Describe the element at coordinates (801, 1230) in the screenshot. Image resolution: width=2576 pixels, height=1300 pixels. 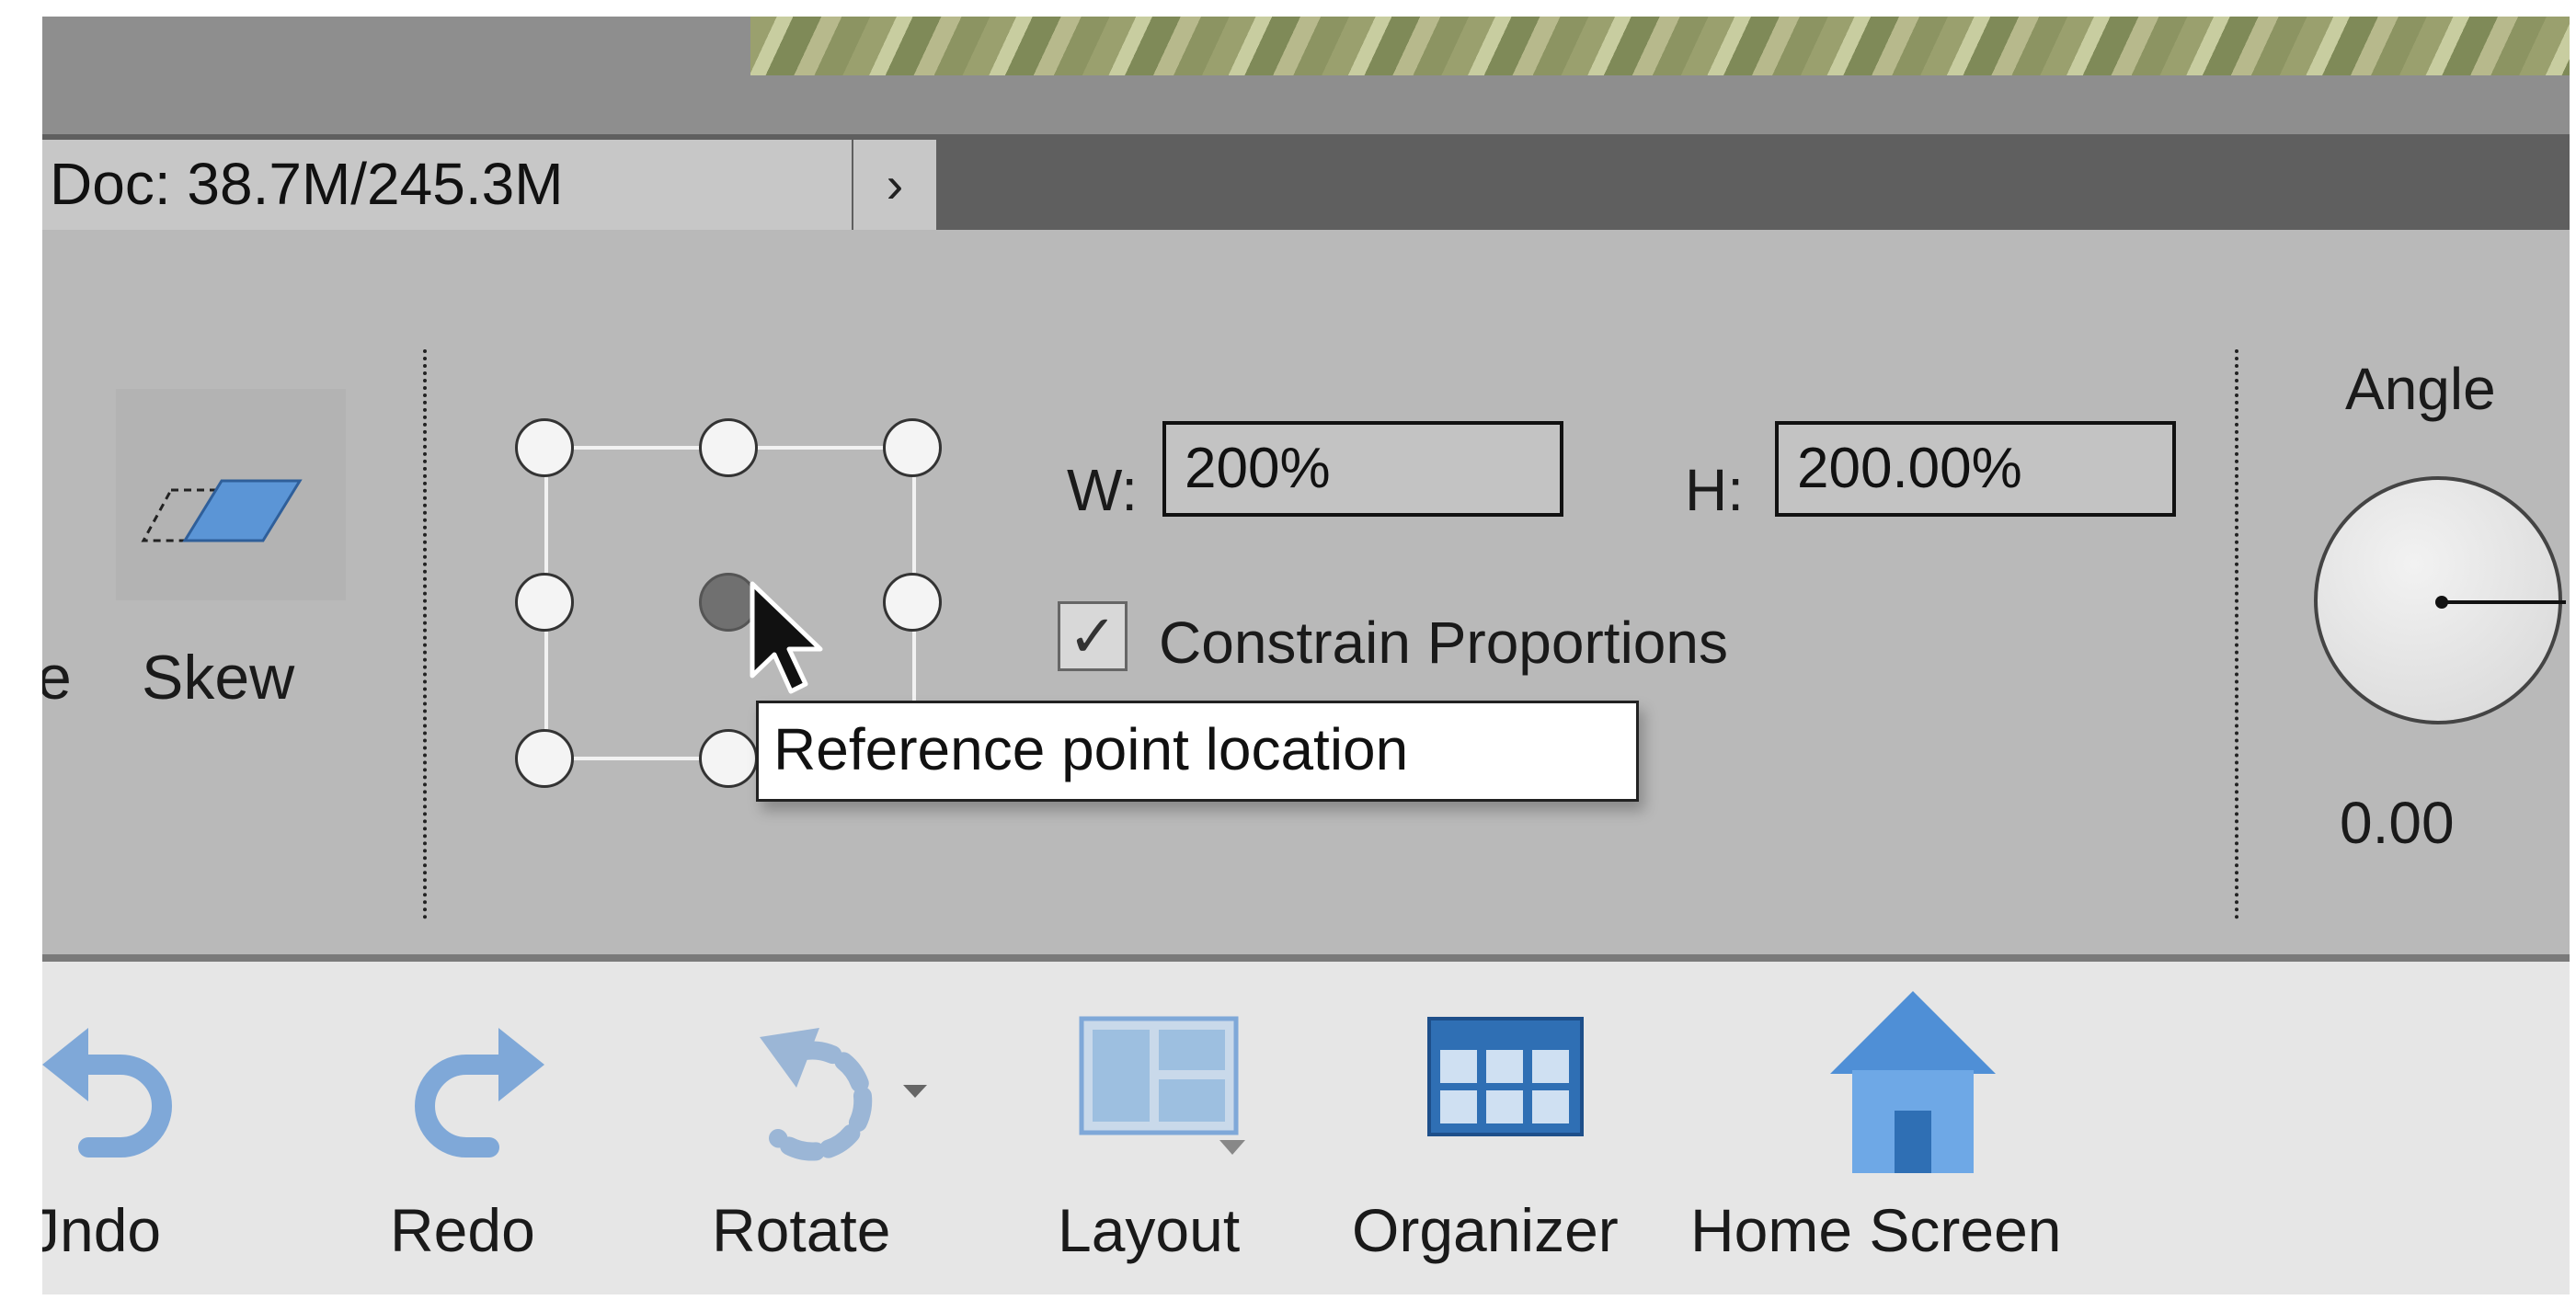
I see `rotate-label: Rotate` at that location.